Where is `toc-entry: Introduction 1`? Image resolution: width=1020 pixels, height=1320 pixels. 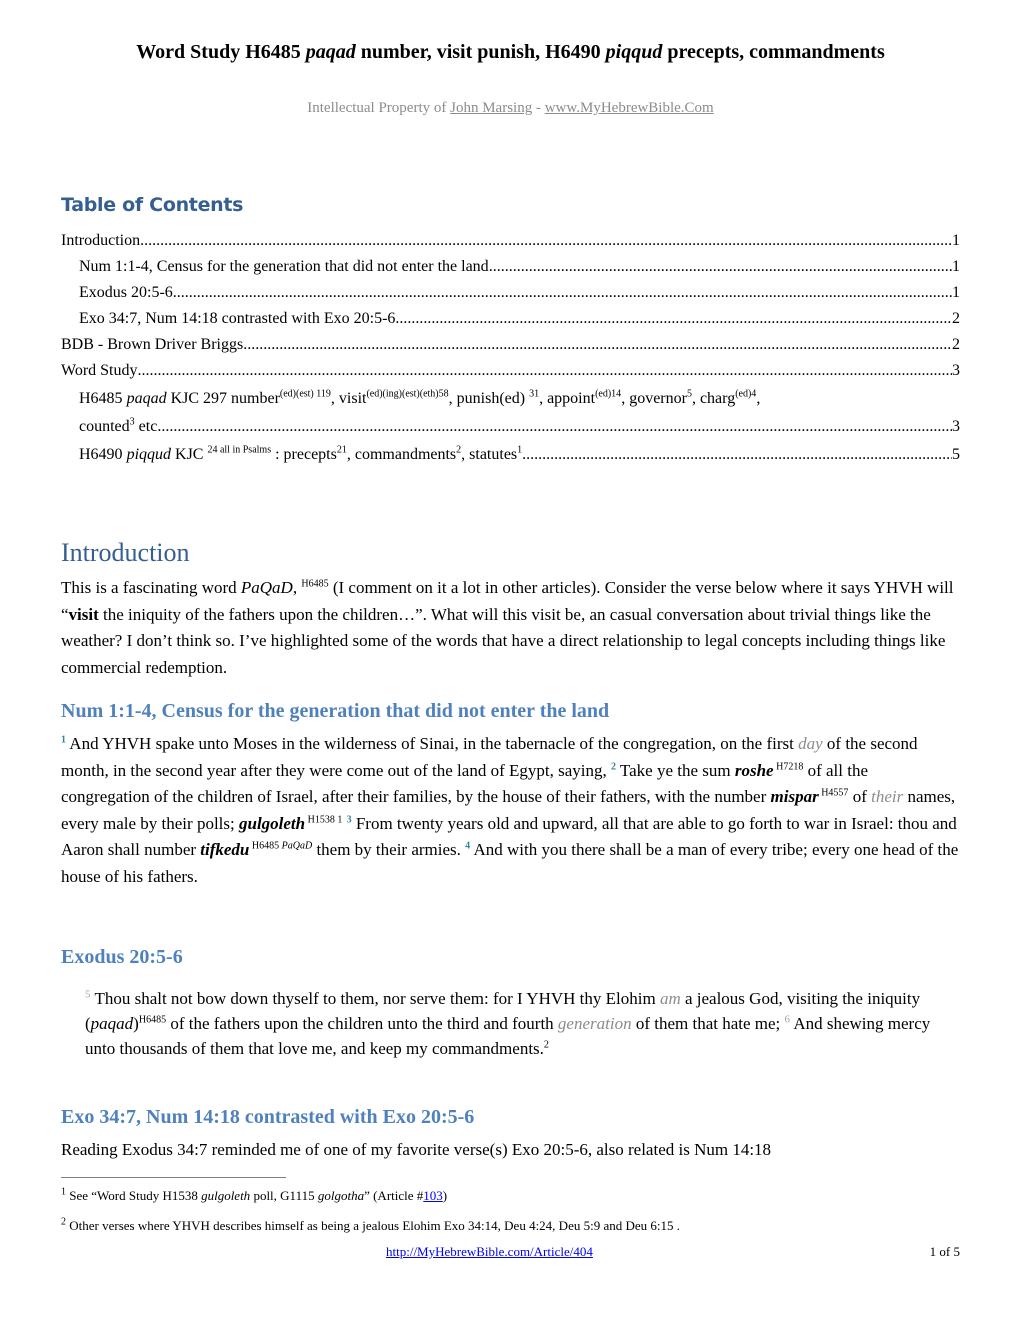
toc-entry: Introduction 1 is located at coordinates (510, 241).